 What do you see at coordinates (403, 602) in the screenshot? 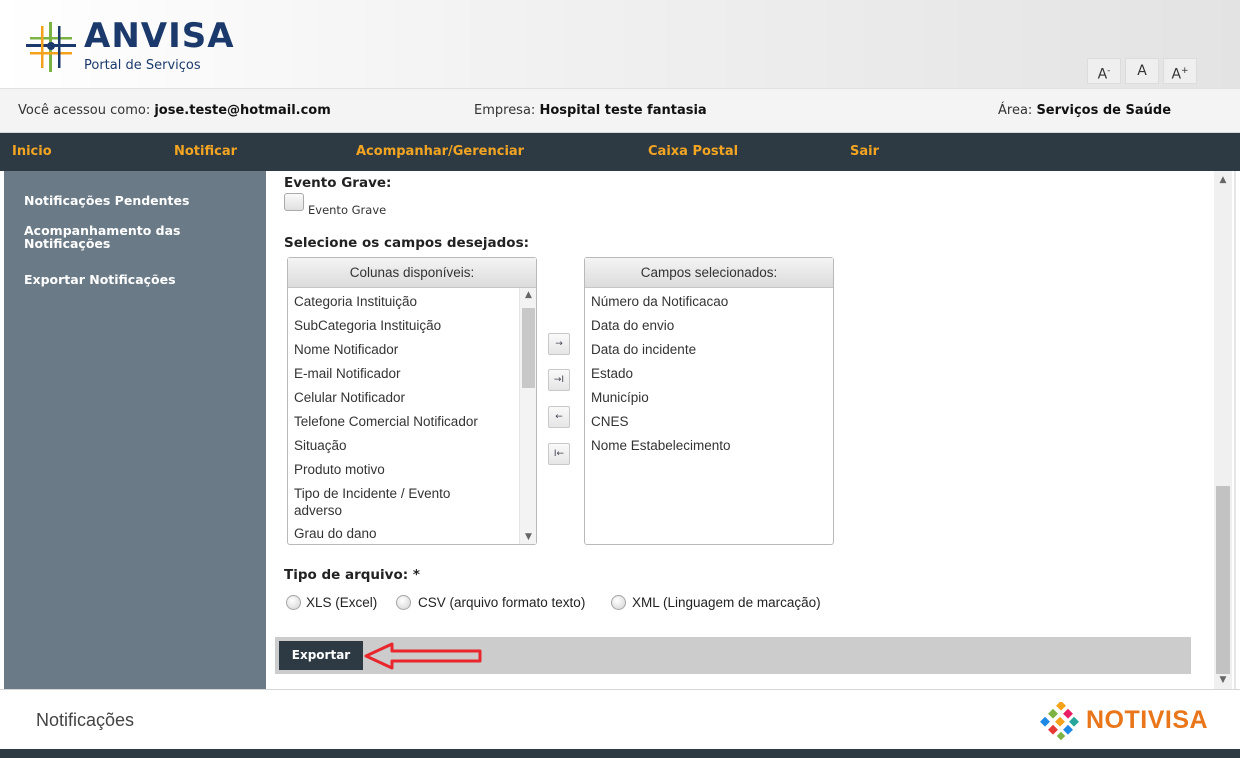
I see `radio-csv` at bounding box center [403, 602].